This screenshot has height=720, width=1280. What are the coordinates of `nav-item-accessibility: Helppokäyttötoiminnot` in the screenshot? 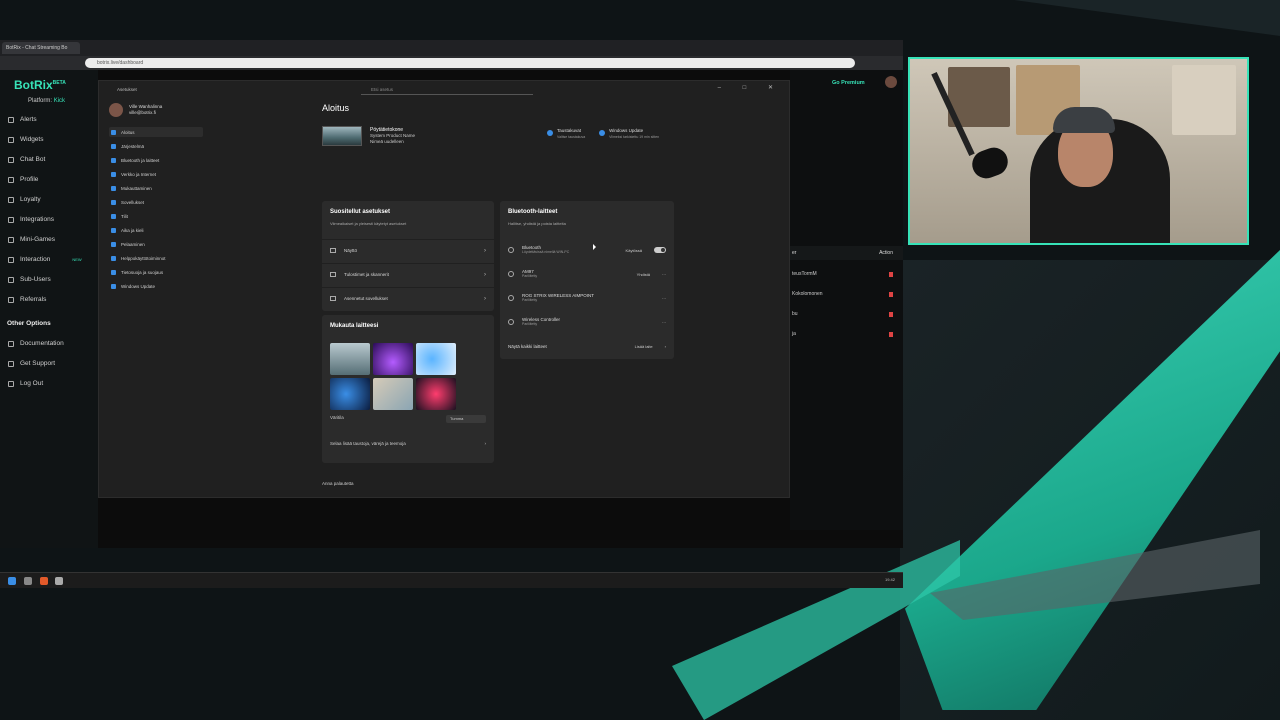 It's located at (156, 258).